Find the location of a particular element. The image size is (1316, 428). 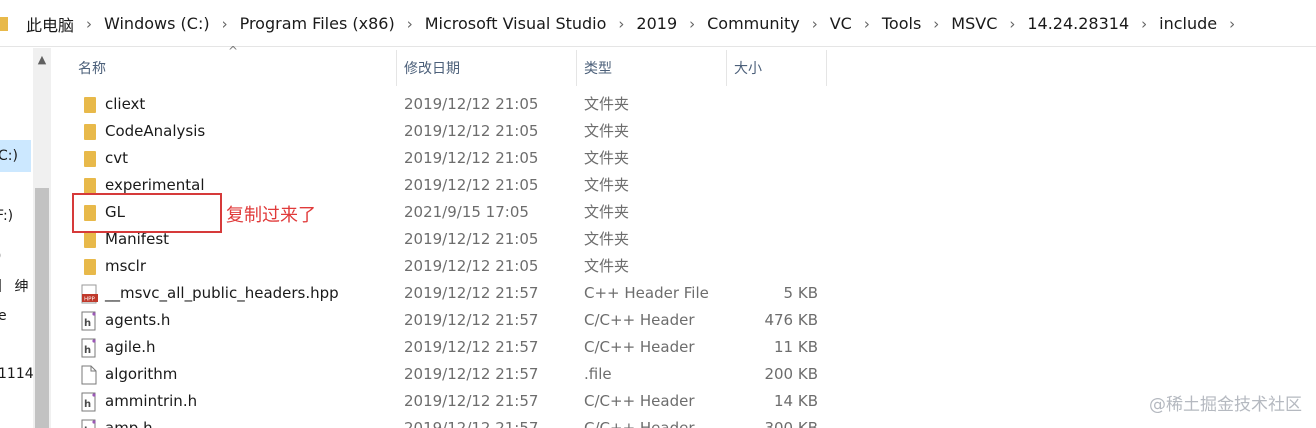

vertical-scrollbar: ▲ is located at coordinates (42, 238).